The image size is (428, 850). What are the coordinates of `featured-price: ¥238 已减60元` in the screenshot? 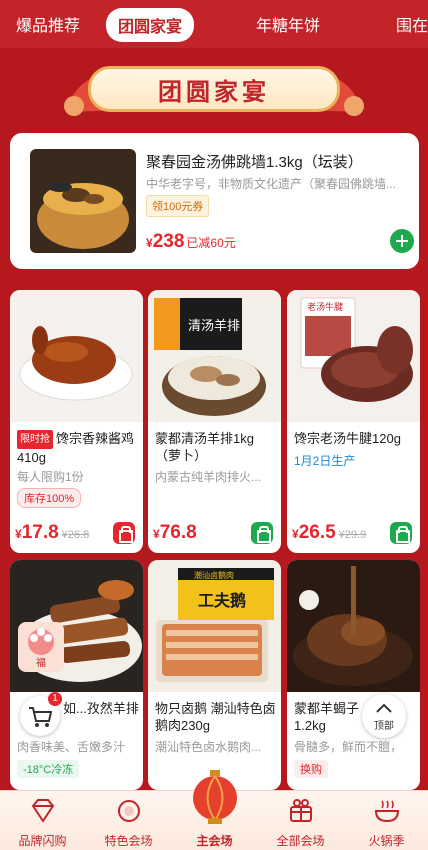 It's located at (191, 241).